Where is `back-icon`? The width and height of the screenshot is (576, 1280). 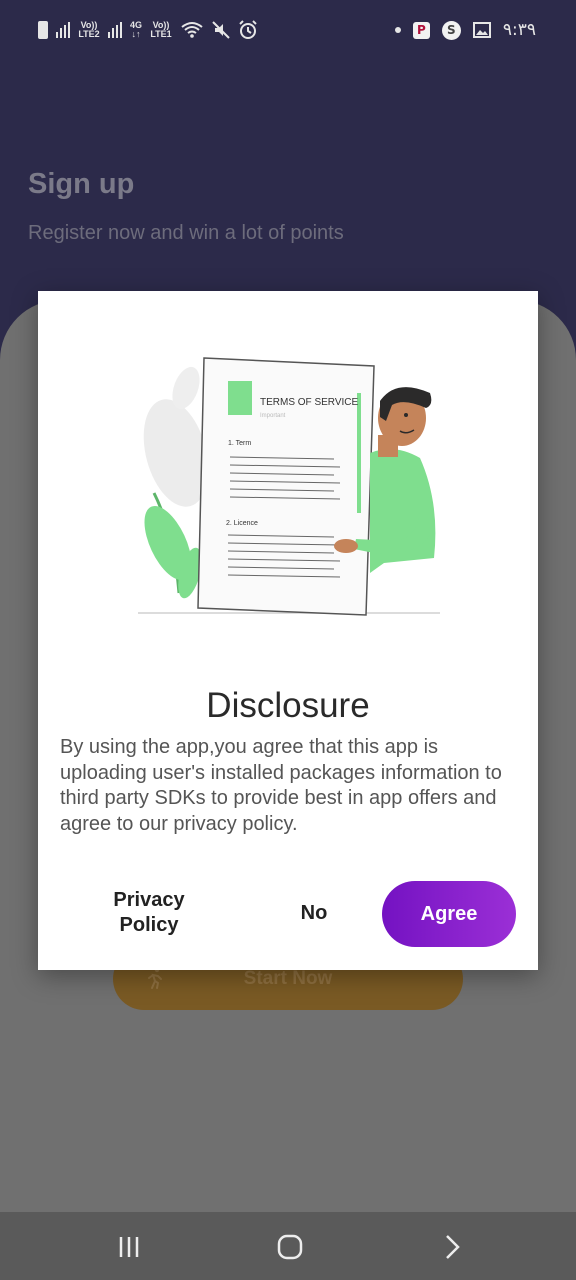 back-icon is located at coordinates (453, 1247).